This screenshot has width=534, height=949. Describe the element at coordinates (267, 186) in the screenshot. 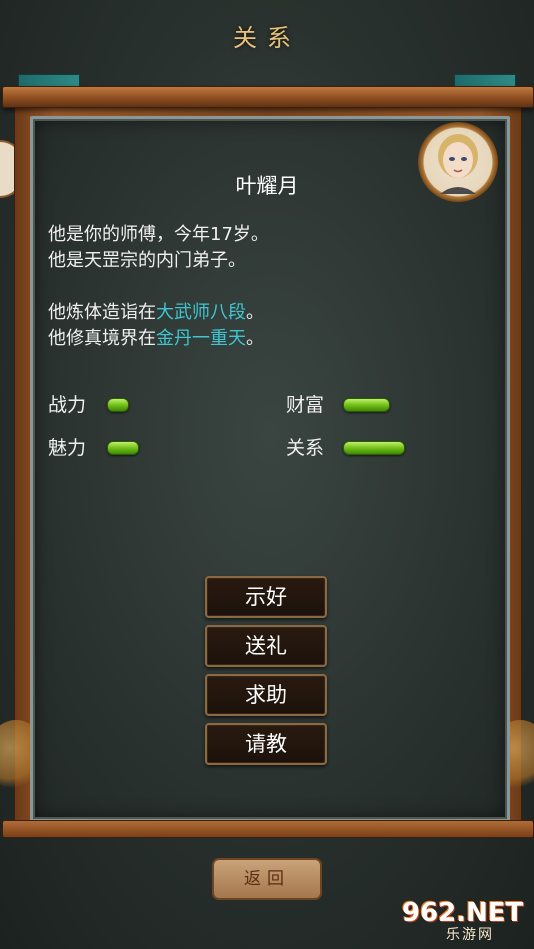

I see `character-name: 叶耀月` at that location.